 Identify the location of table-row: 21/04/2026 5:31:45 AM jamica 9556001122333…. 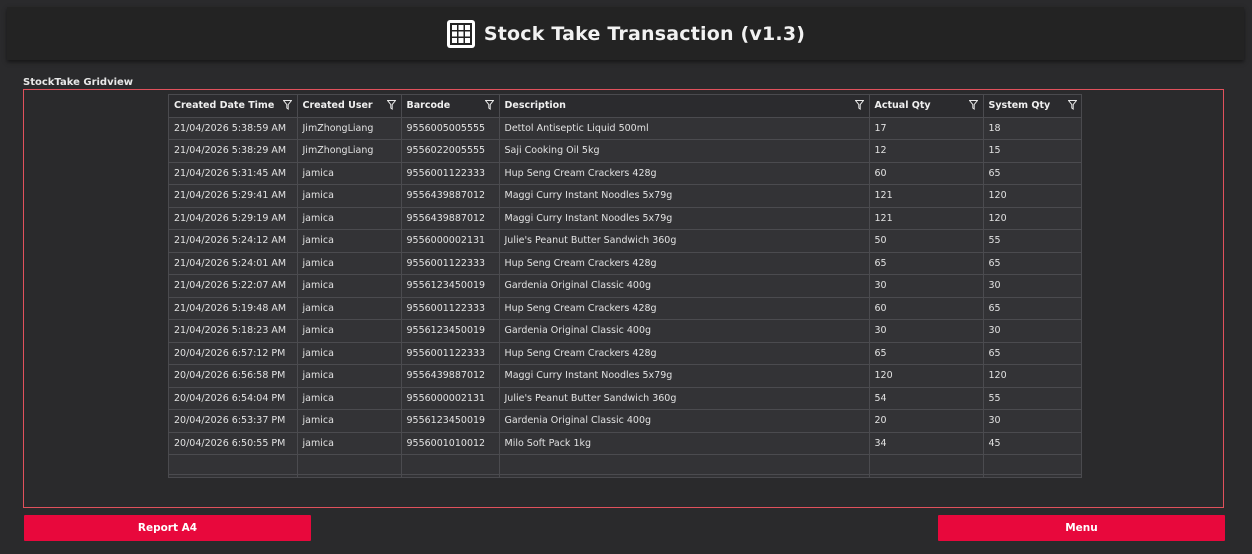
(625, 173).